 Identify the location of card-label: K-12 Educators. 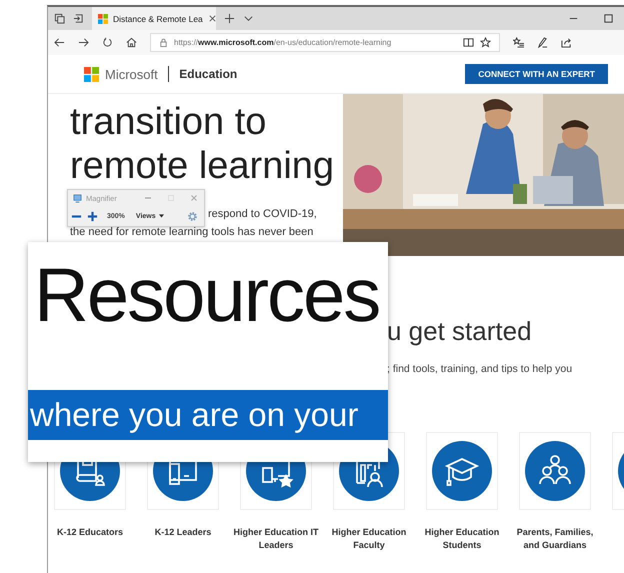
(90, 532).